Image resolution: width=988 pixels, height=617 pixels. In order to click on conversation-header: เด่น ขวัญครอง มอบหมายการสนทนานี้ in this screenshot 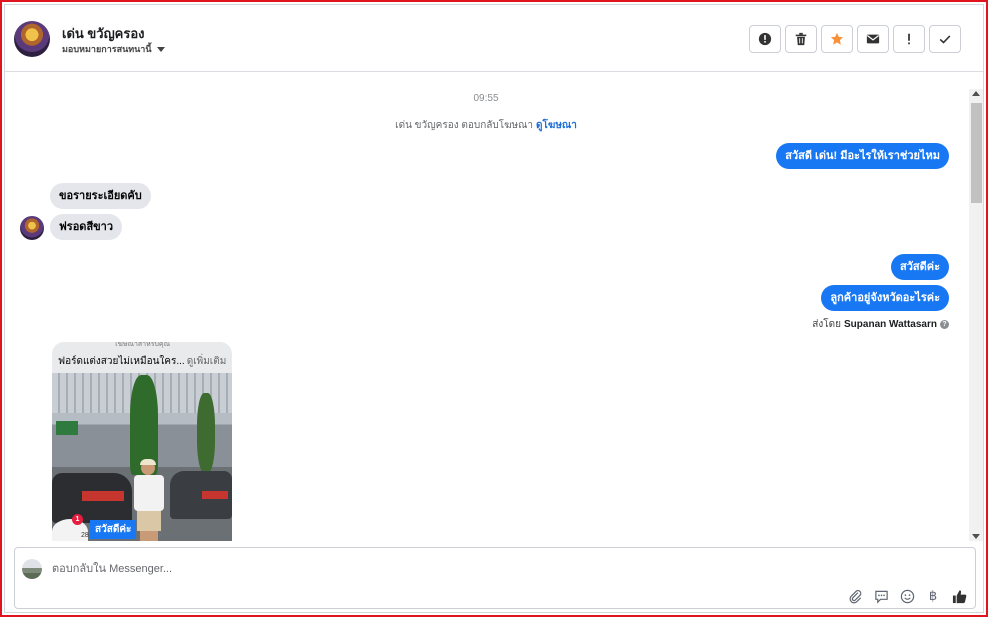, I will do `click(494, 38)`.